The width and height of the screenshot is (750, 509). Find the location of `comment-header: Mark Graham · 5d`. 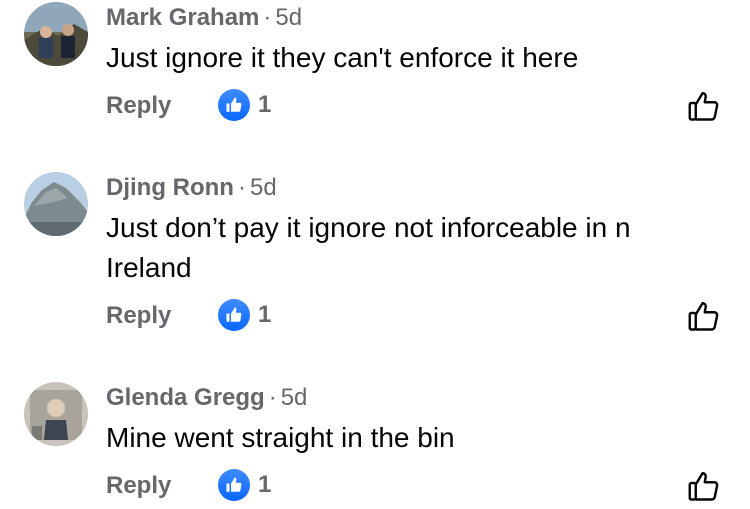

comment-header: Mark Graham · 5d is located at coordinates (204, 18).